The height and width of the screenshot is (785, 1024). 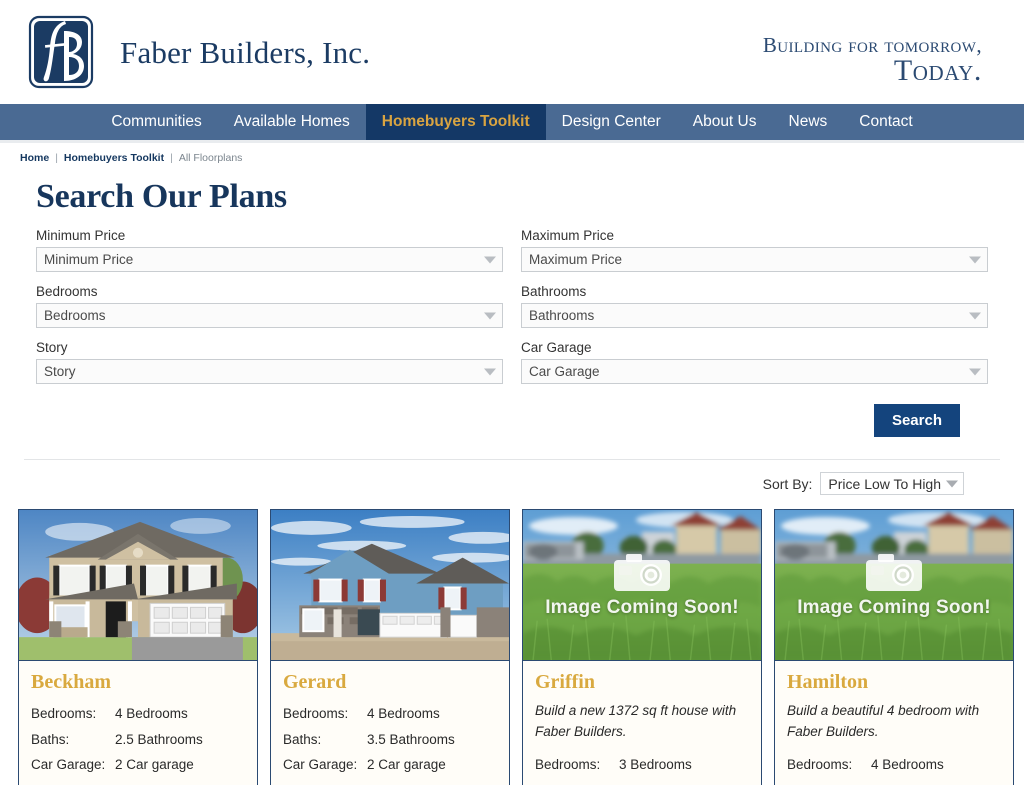 I want to click on car-garage-label: Car Garage, so click(x=556, y=347).